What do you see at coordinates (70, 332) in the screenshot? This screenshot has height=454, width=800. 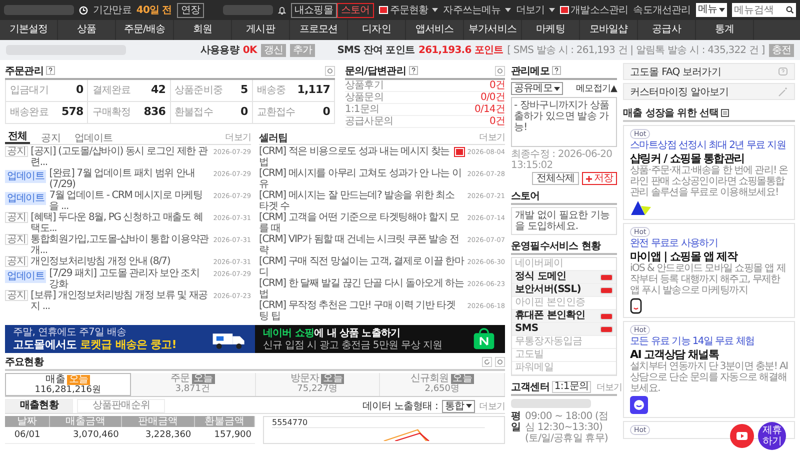 I see `banner-subtitle: 주말, 연휴에도 주7일 배송` at bounding box center [70, 332].